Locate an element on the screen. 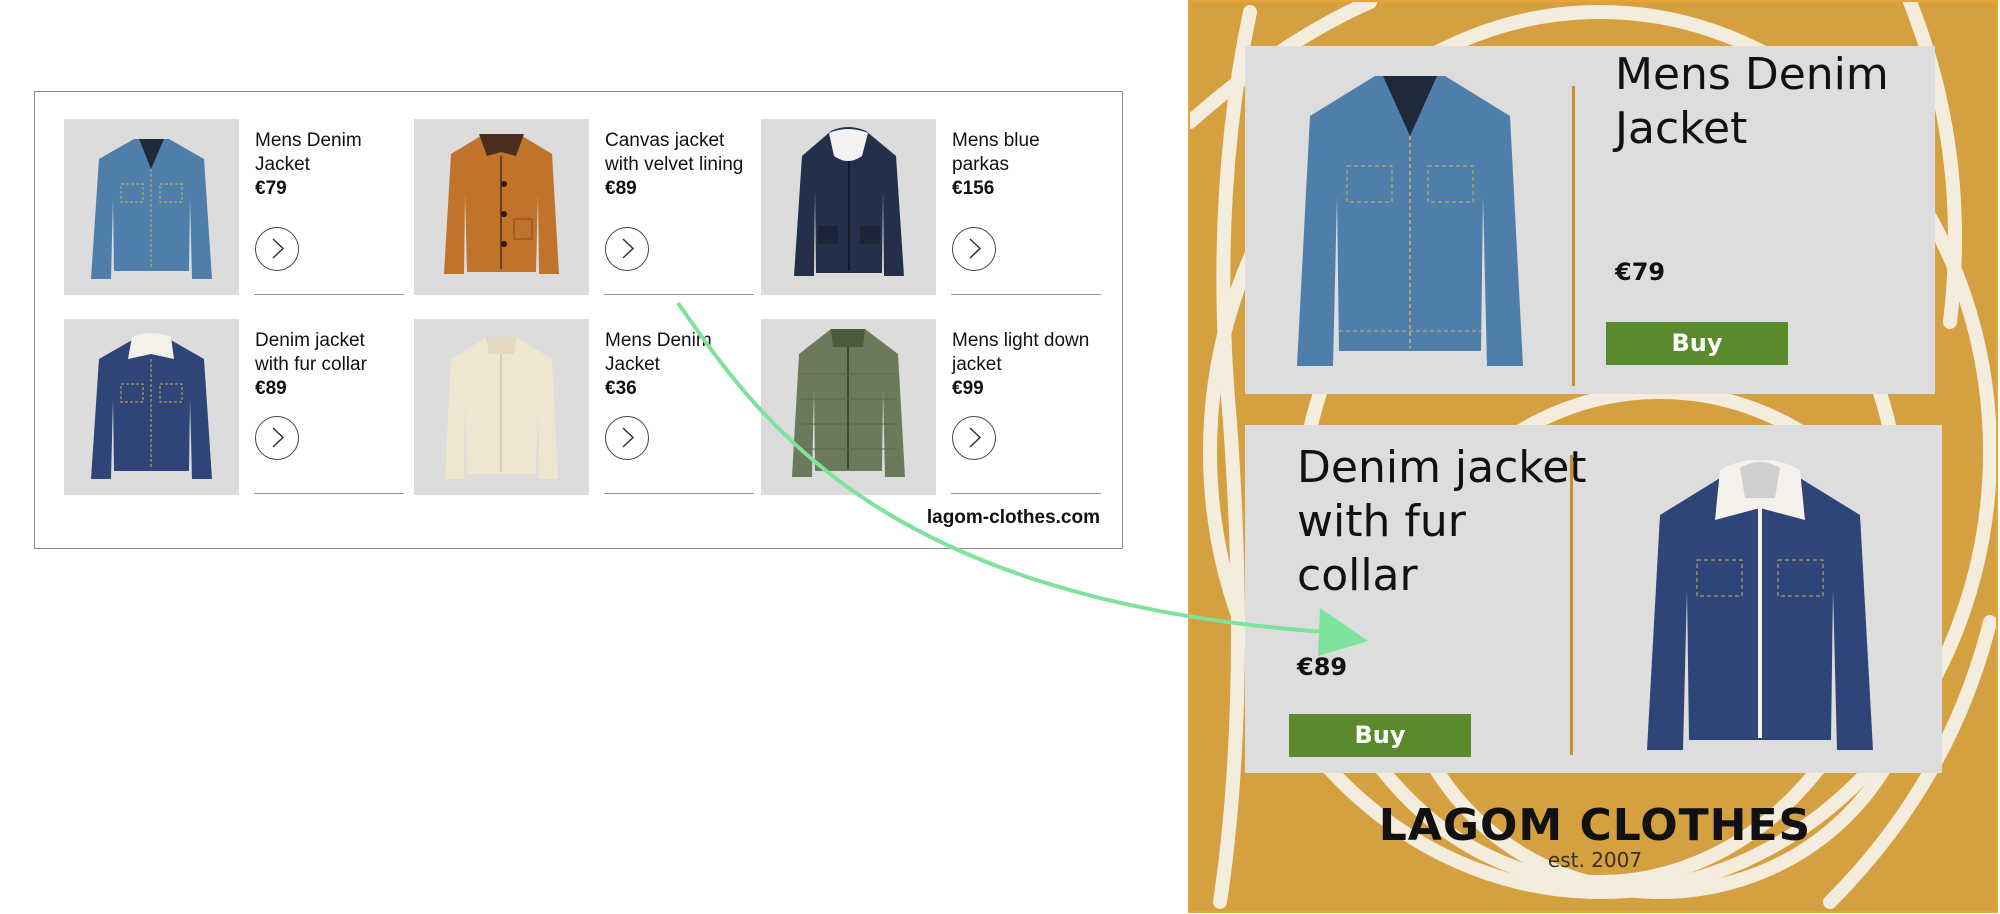  product-card-denim-jacket: Mens Denim Jacket €79 is located at coordinates (234, 207).